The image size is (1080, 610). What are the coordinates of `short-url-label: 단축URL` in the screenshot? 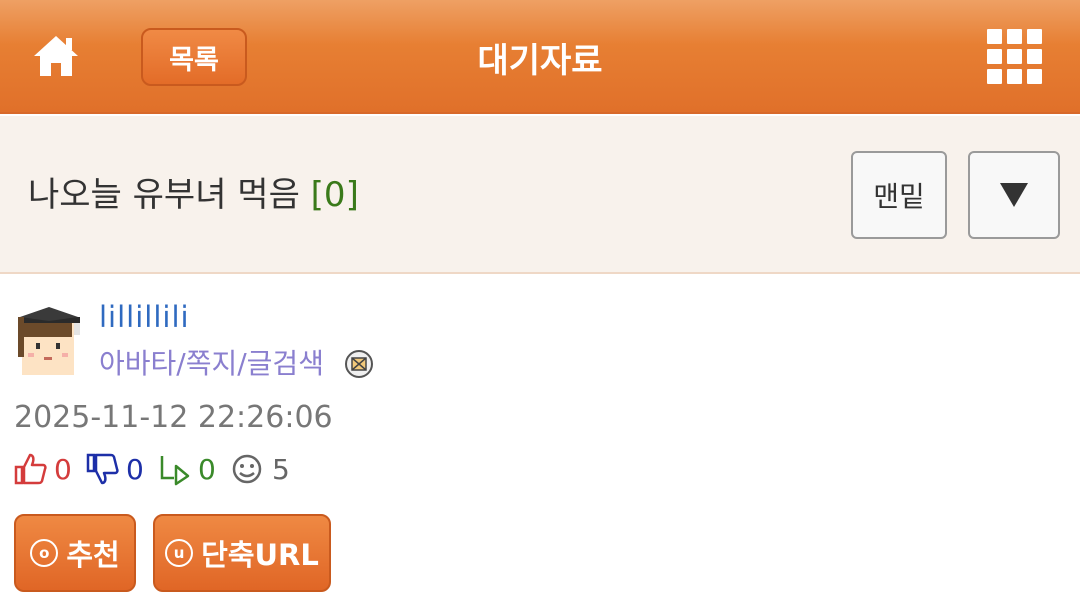 It's located at (260, 555).